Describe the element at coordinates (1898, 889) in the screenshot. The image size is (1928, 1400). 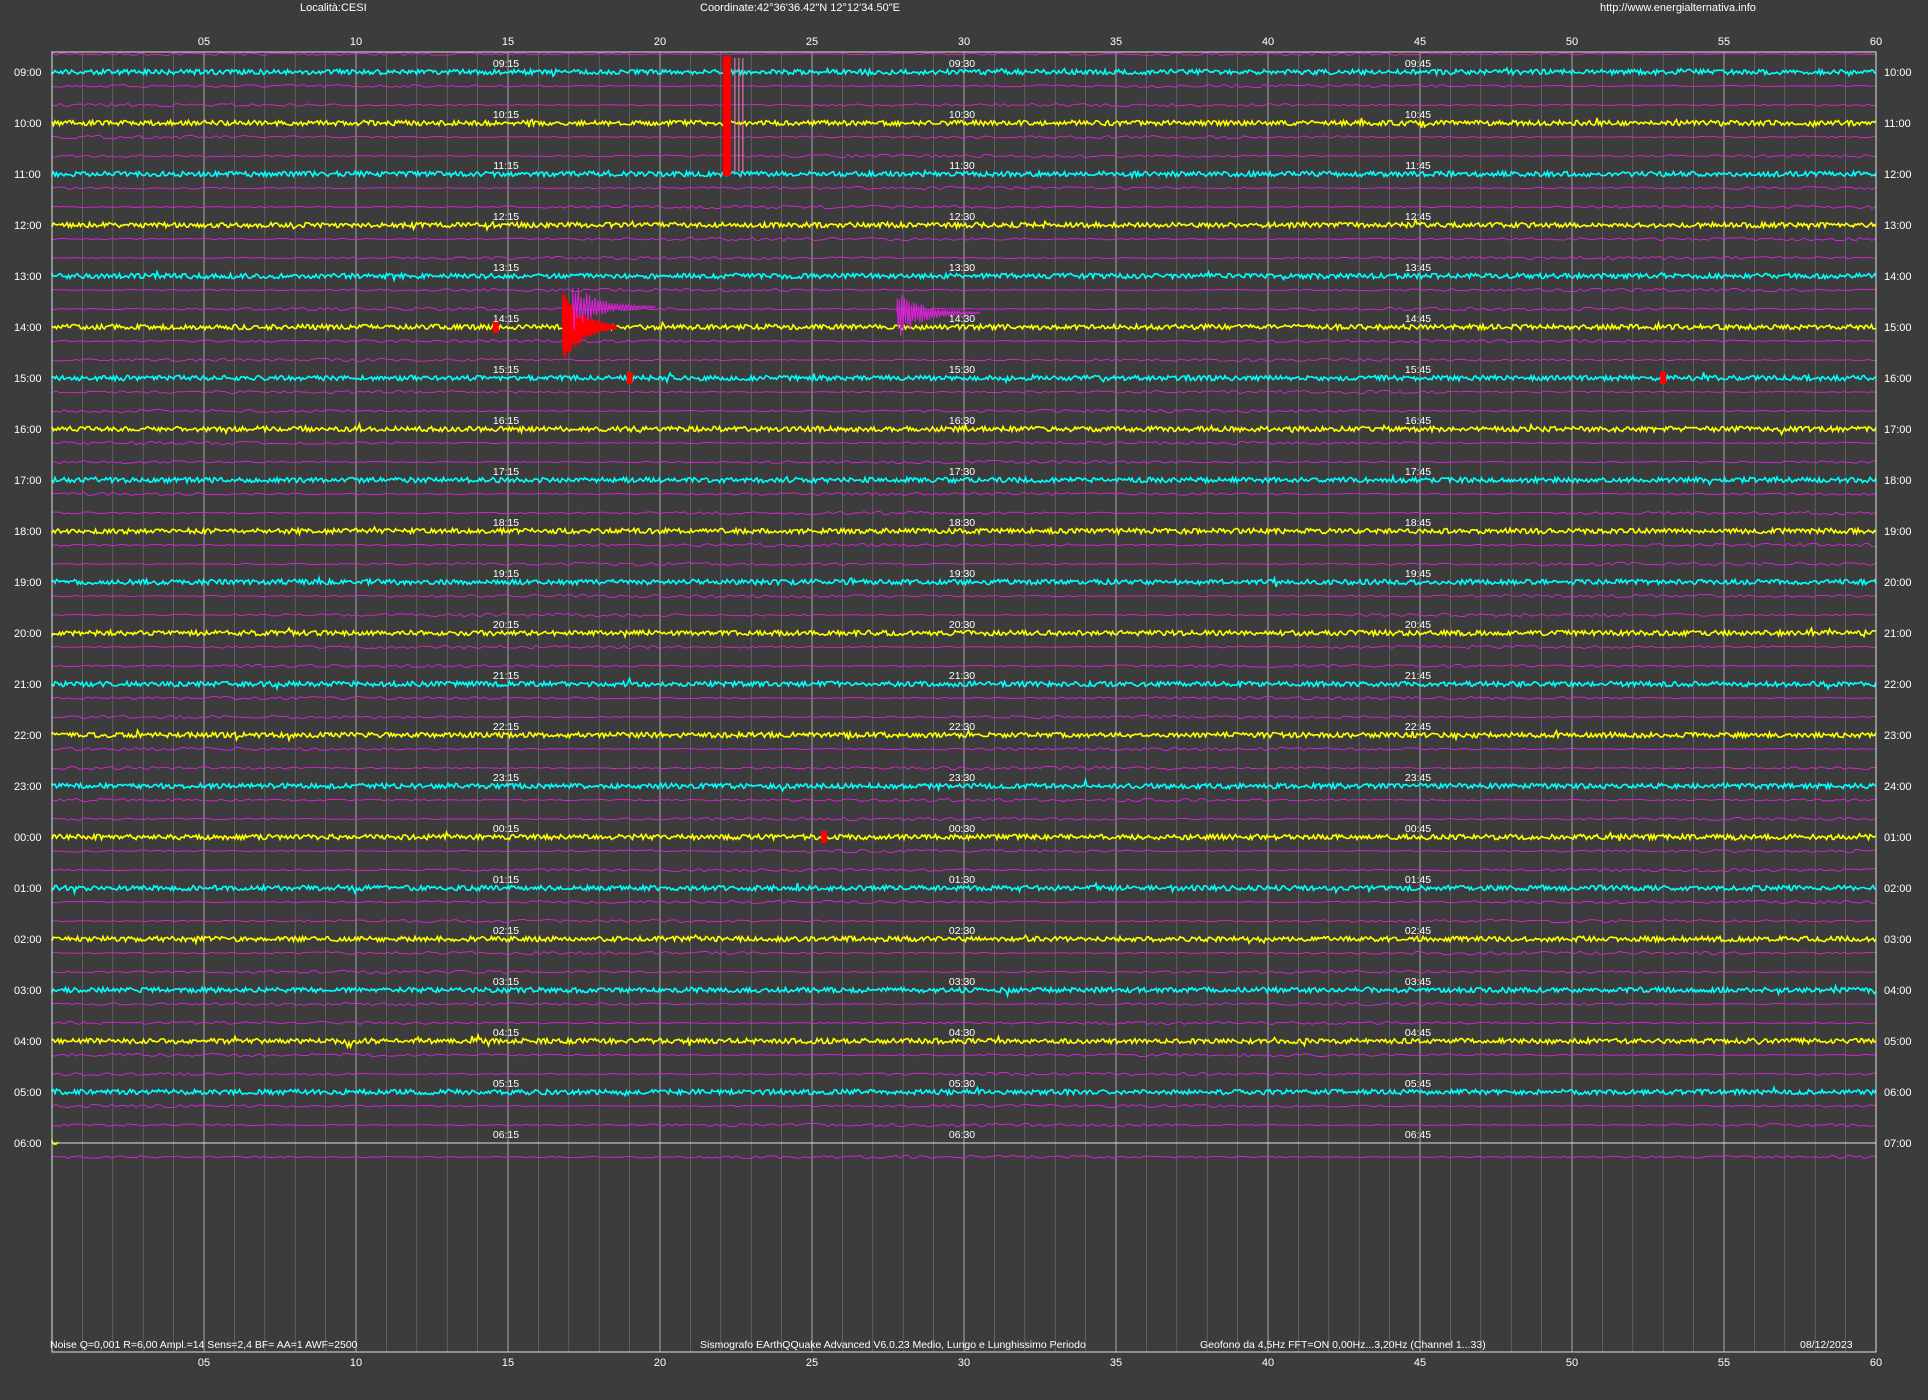
I see `hour-label-right: 02:00` at that location.